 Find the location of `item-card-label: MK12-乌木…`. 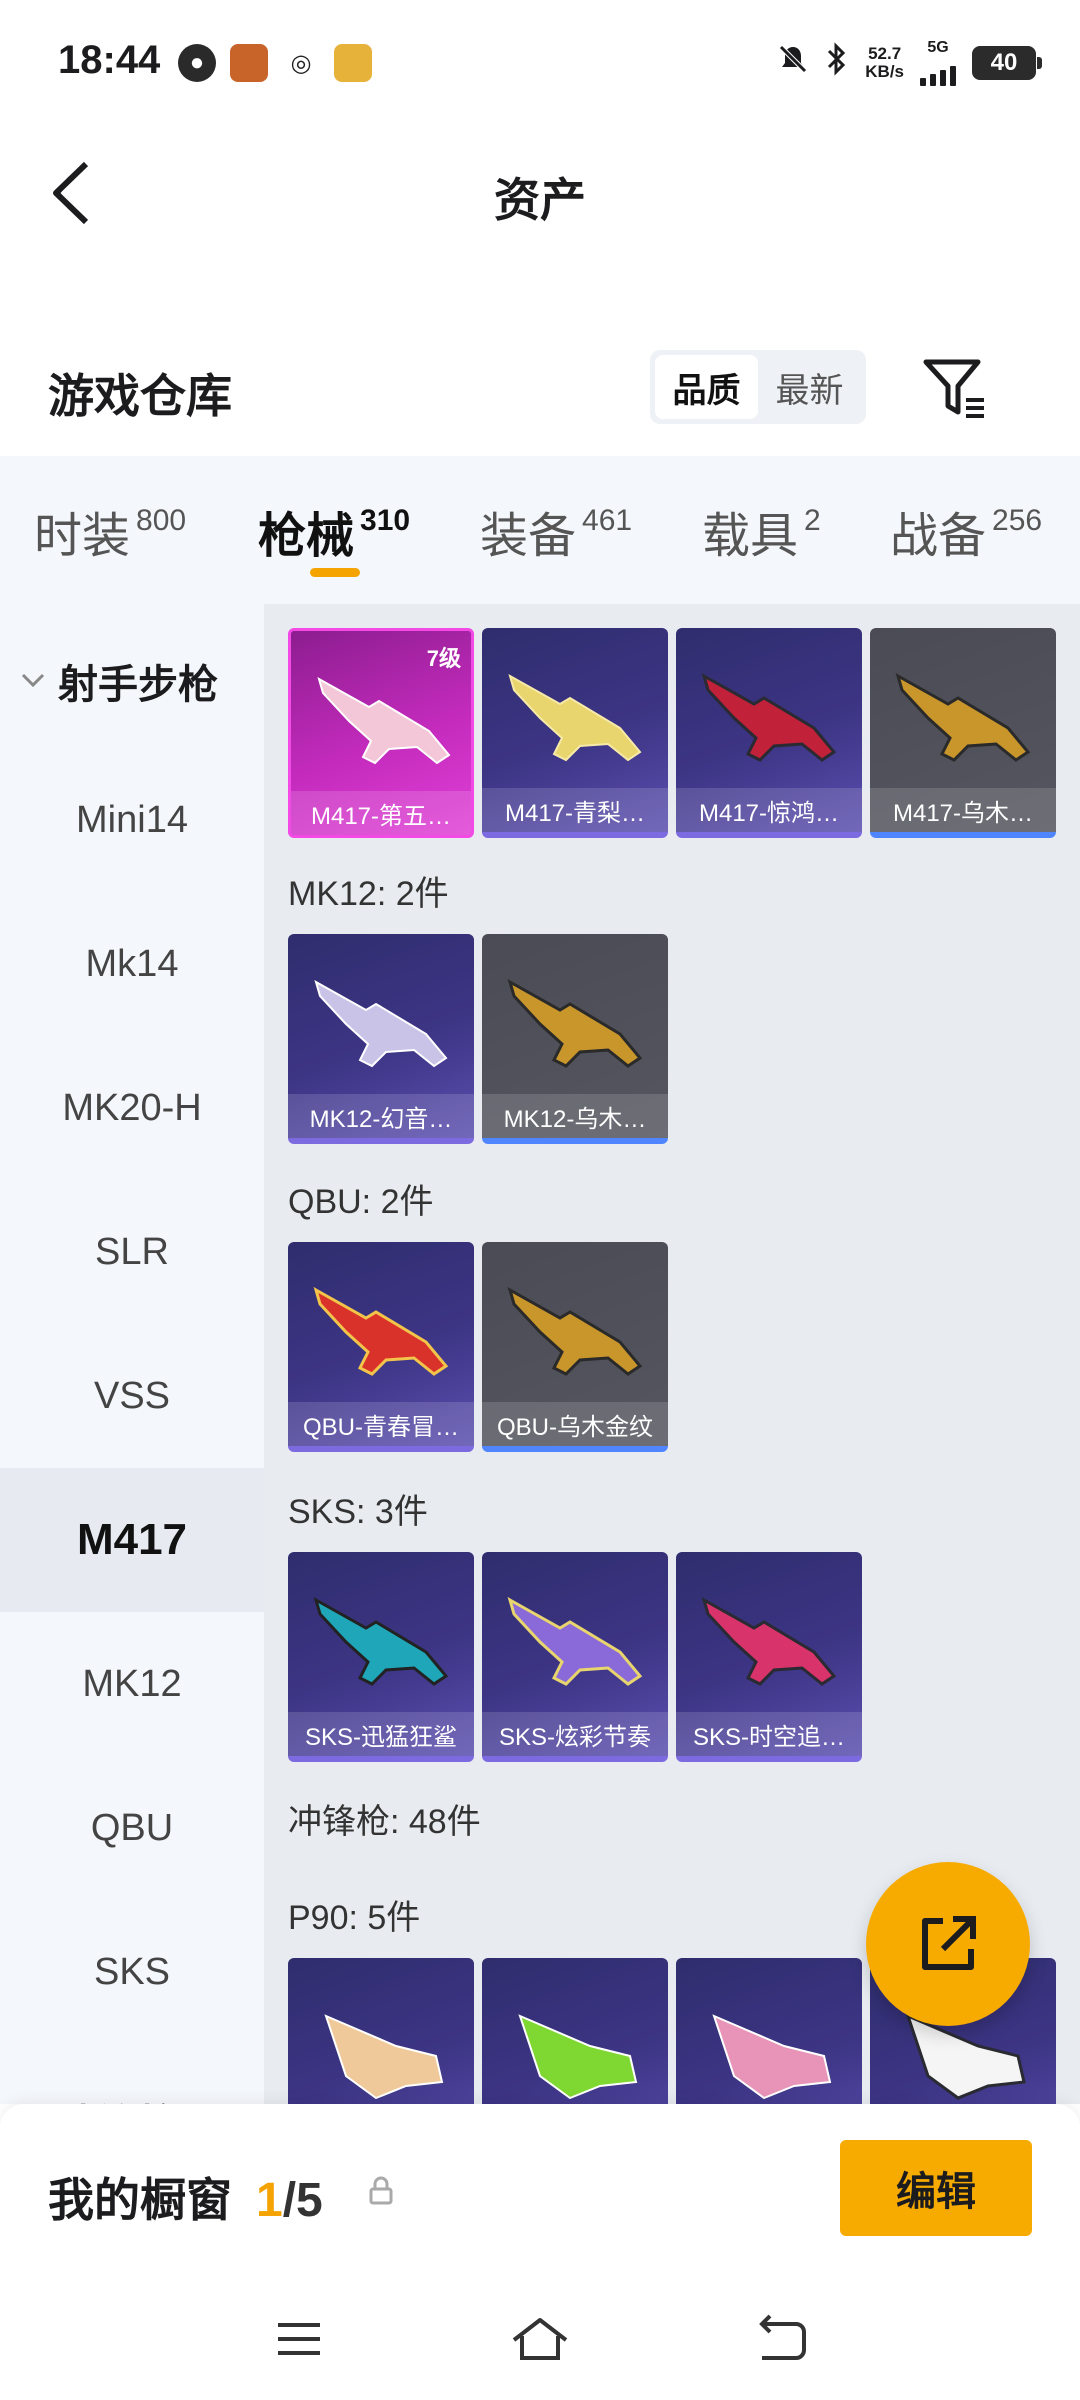

item-card-label: MK12-乌木… is located at coordinates (575, 1116).